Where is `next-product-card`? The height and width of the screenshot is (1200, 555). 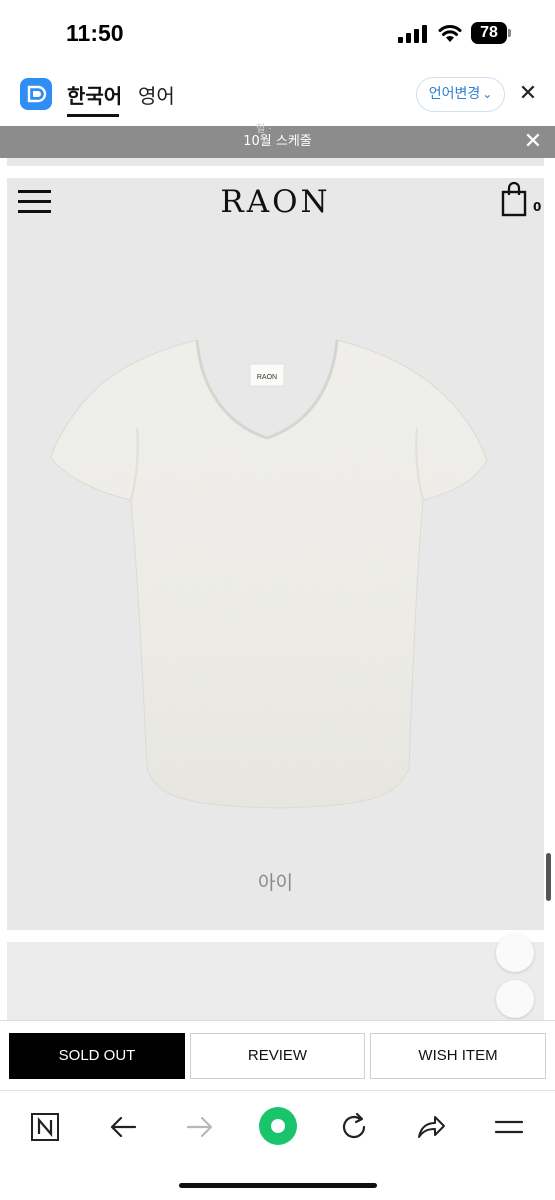 next-product-card is located at coordinates (275, 982).